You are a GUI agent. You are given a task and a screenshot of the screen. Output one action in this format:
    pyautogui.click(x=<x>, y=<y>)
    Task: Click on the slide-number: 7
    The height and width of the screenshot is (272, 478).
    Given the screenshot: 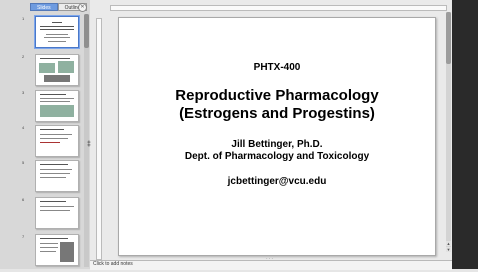 What is the action you would take?
    pyautogui.click(x=23, y=236)
    